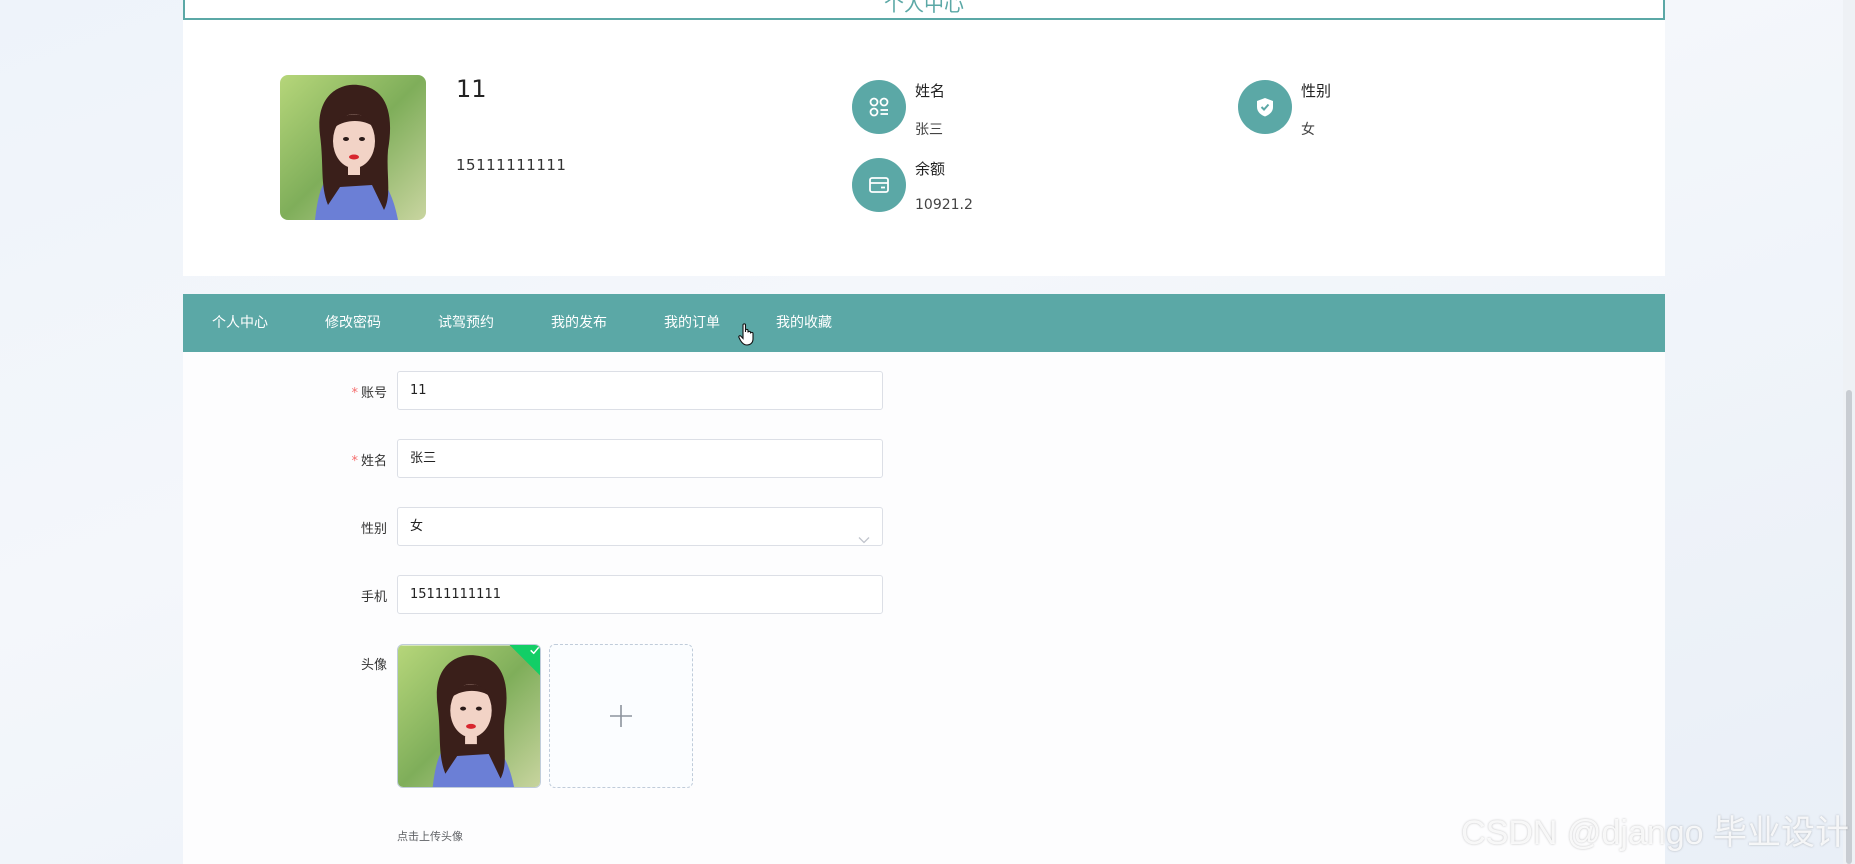 This screenshot has height=864, width=1855. I want to click on avatar-label: 头像, so click(373, 665).